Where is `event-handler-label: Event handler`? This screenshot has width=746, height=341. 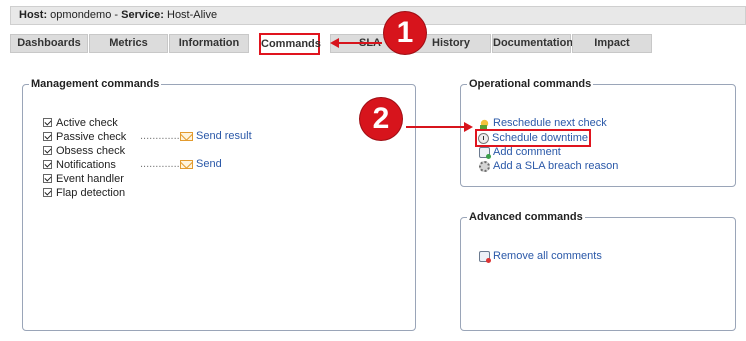
event-handler-label: Event handler is located at coordinates (90, 178).